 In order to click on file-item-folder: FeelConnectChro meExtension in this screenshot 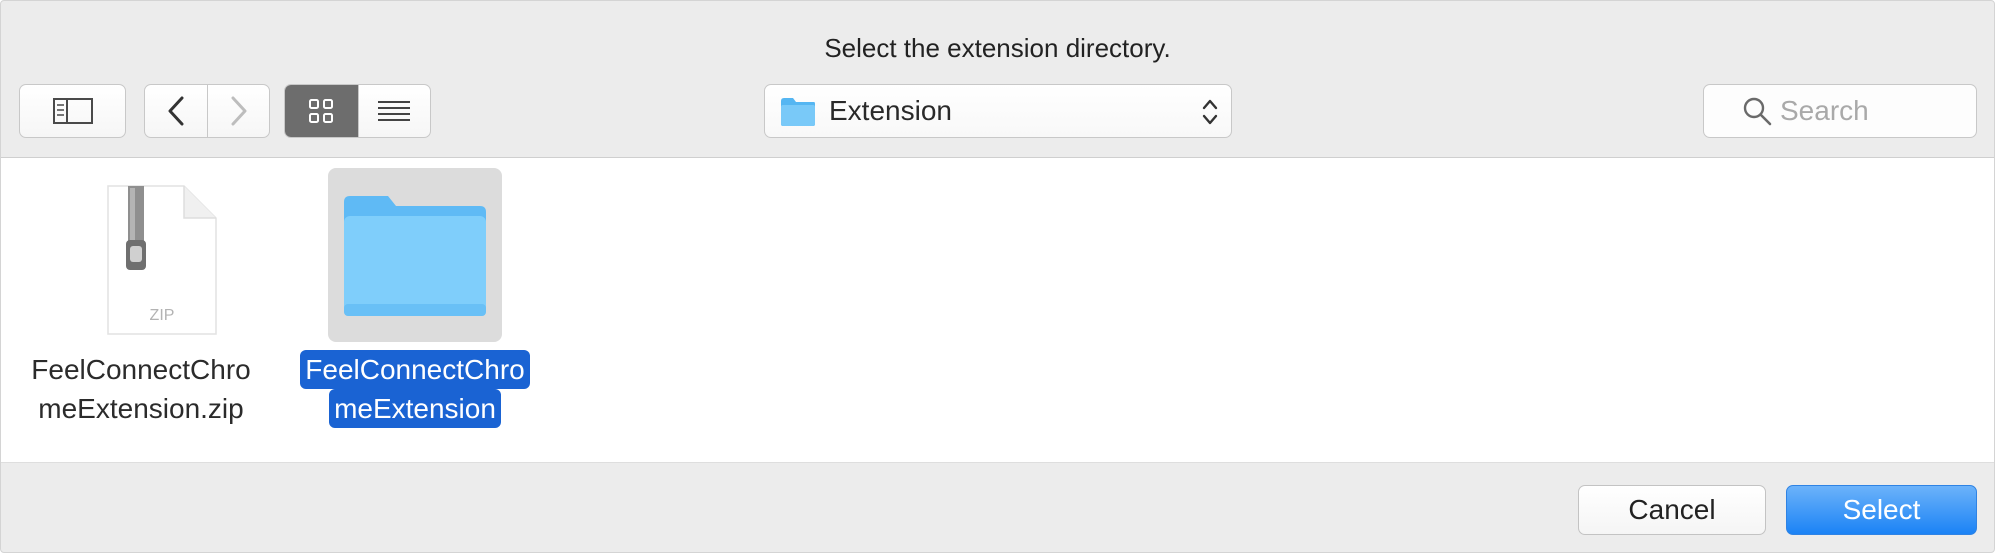, I will do `click(415, 308)`.